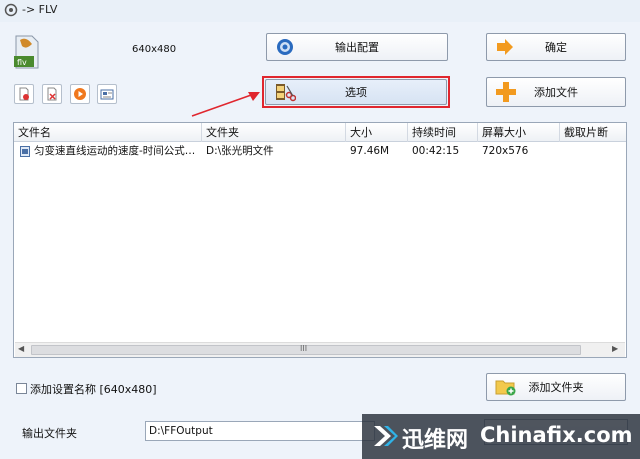 This screenshot has width=640, height=459. Describe the element at coordinates (505, 388) in the screenshot. I see `folder-add-icon` at that location.